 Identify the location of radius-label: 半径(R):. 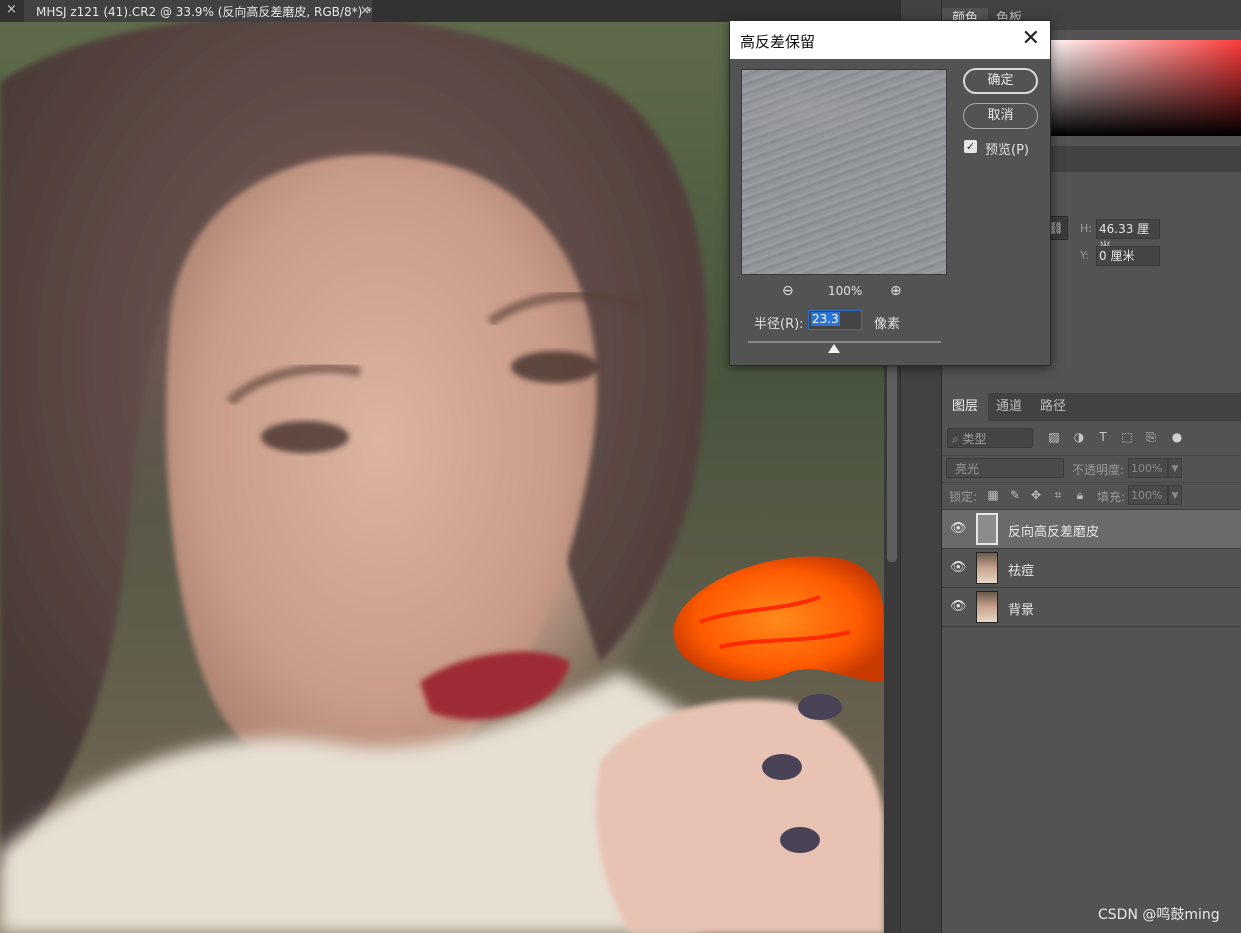
(779, 324).